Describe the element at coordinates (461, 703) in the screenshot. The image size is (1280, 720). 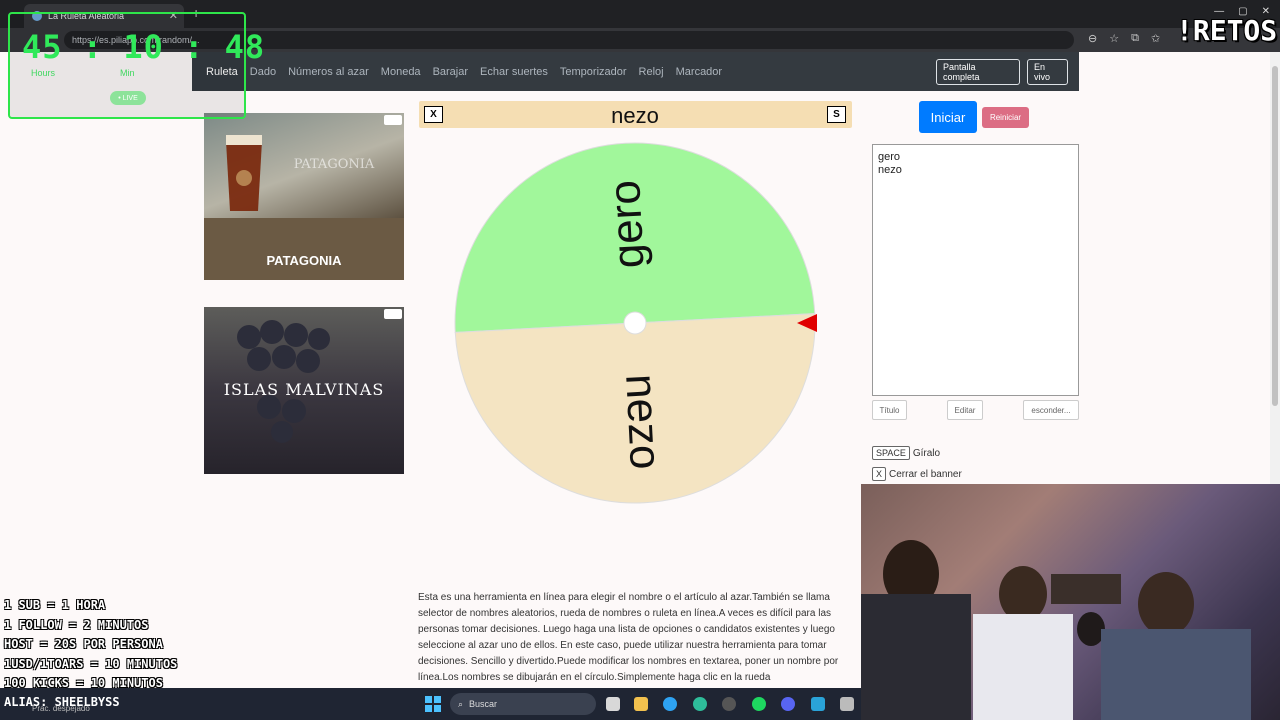
I see `search-icon: ⌕` at that location.